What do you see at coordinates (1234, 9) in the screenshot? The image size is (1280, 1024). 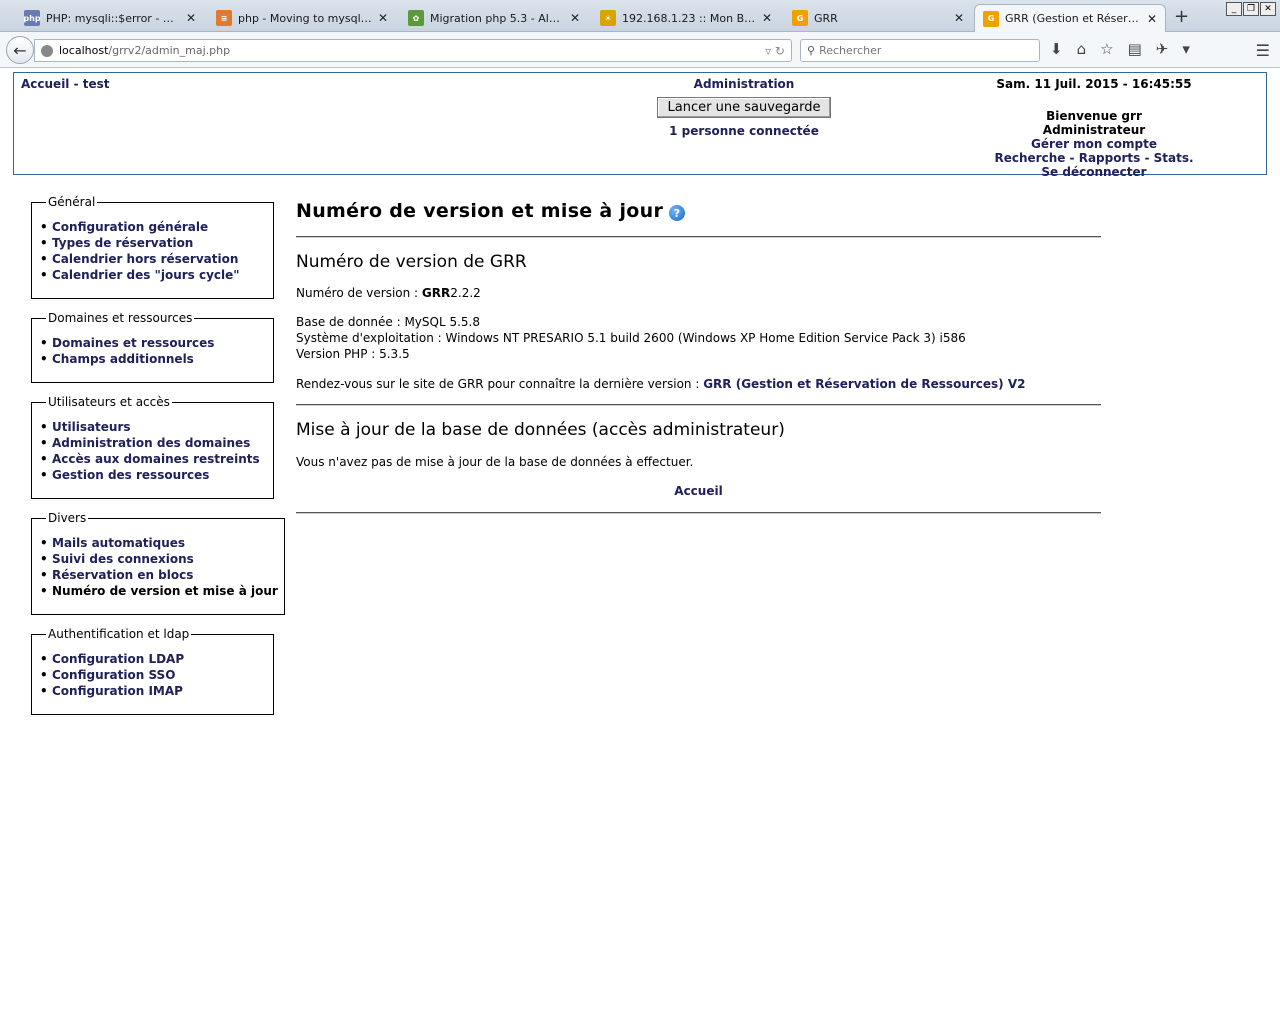 I see `minimize-icon: _` at bounding box center [1234, 9].